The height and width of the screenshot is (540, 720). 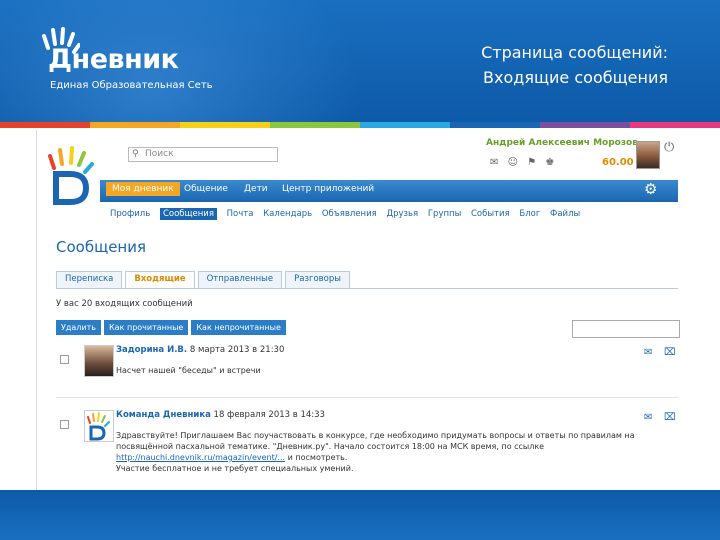 What do you see at coordinates (386, 370) in the screenshot?
I see `message-preview: Насчет нашей "беседы" и встречи` at bounding box center [386, 370].